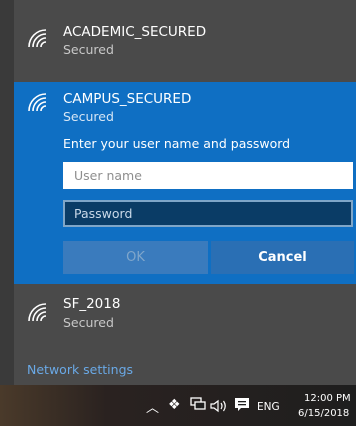  Describe the element at coordinates (208, 213) in the screenshot. I see `password-input` at that location.